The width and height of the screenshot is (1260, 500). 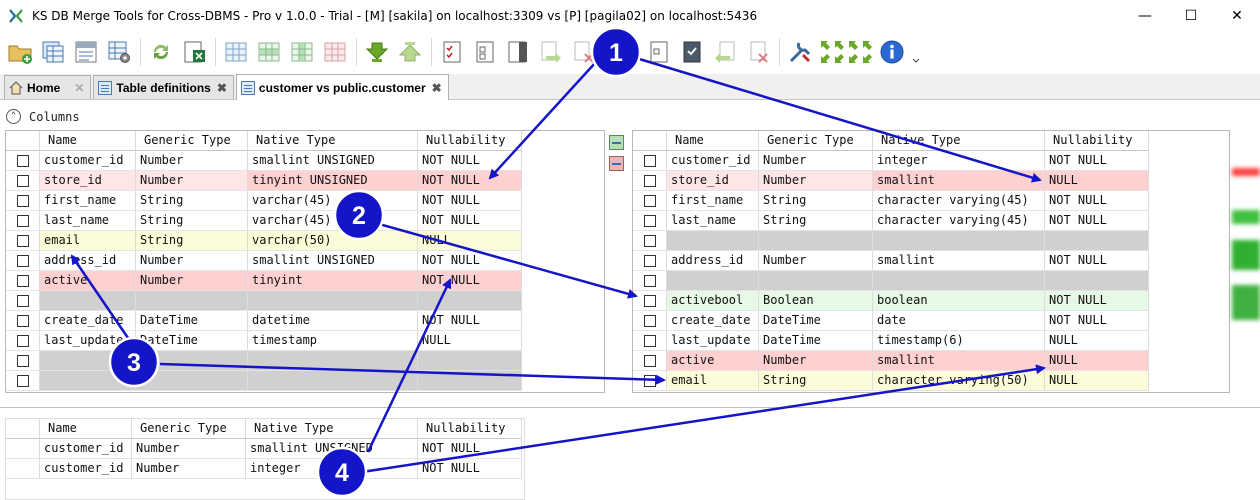 I want to click on splitter, so click(x=630, y=407).